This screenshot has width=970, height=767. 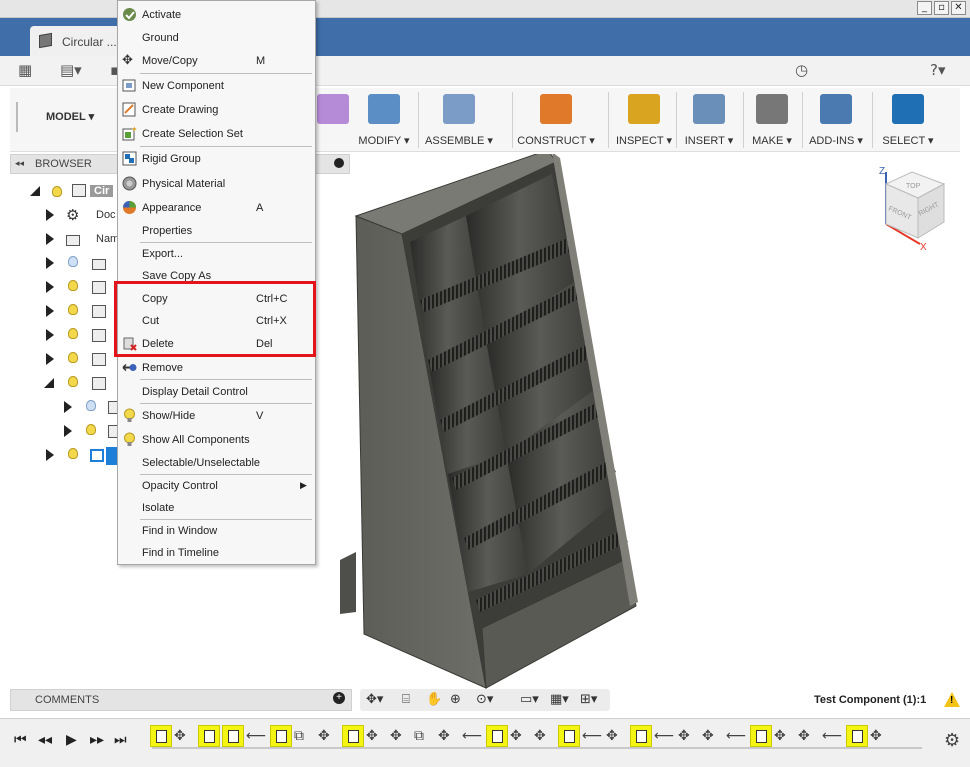 What do you see at coordinates (924, 8) in the screenshot?
I see `minimize-button: _` at bounding box center [924, 8].